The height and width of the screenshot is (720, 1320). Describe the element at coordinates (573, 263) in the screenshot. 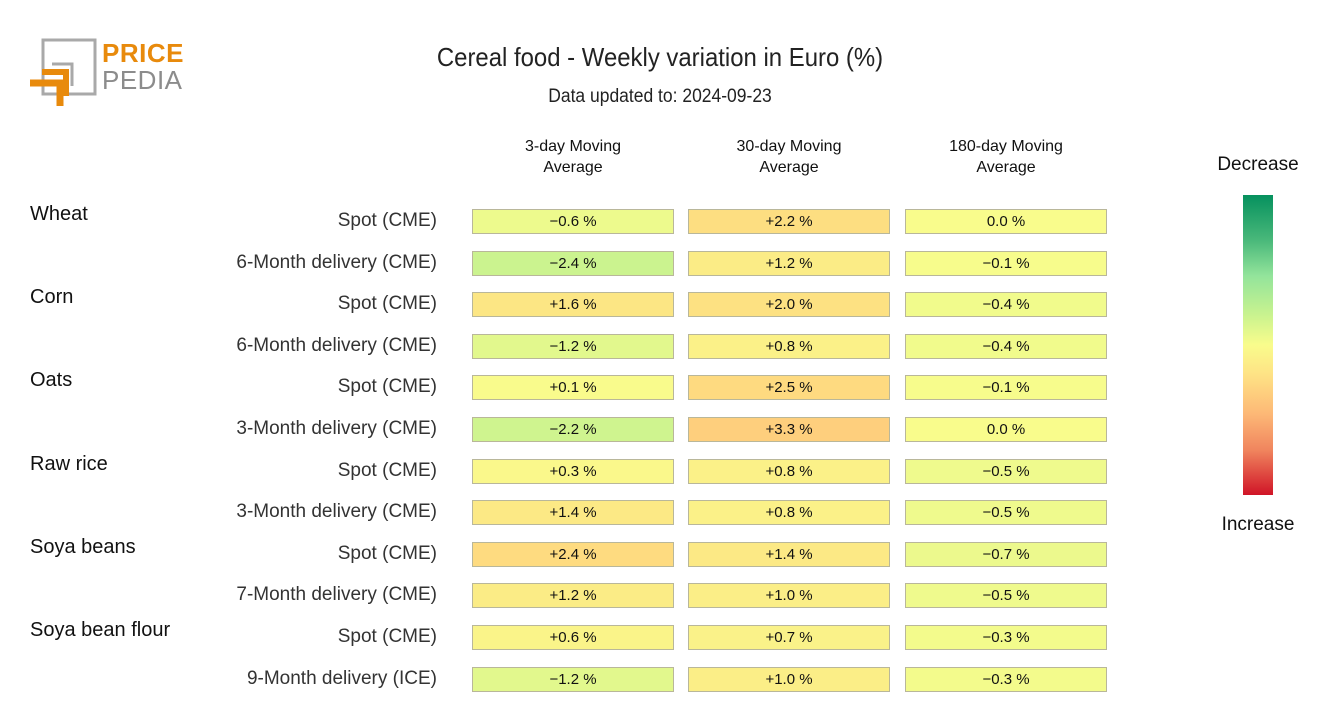

I see `heatmap-cell: −2.4 %` at that location.